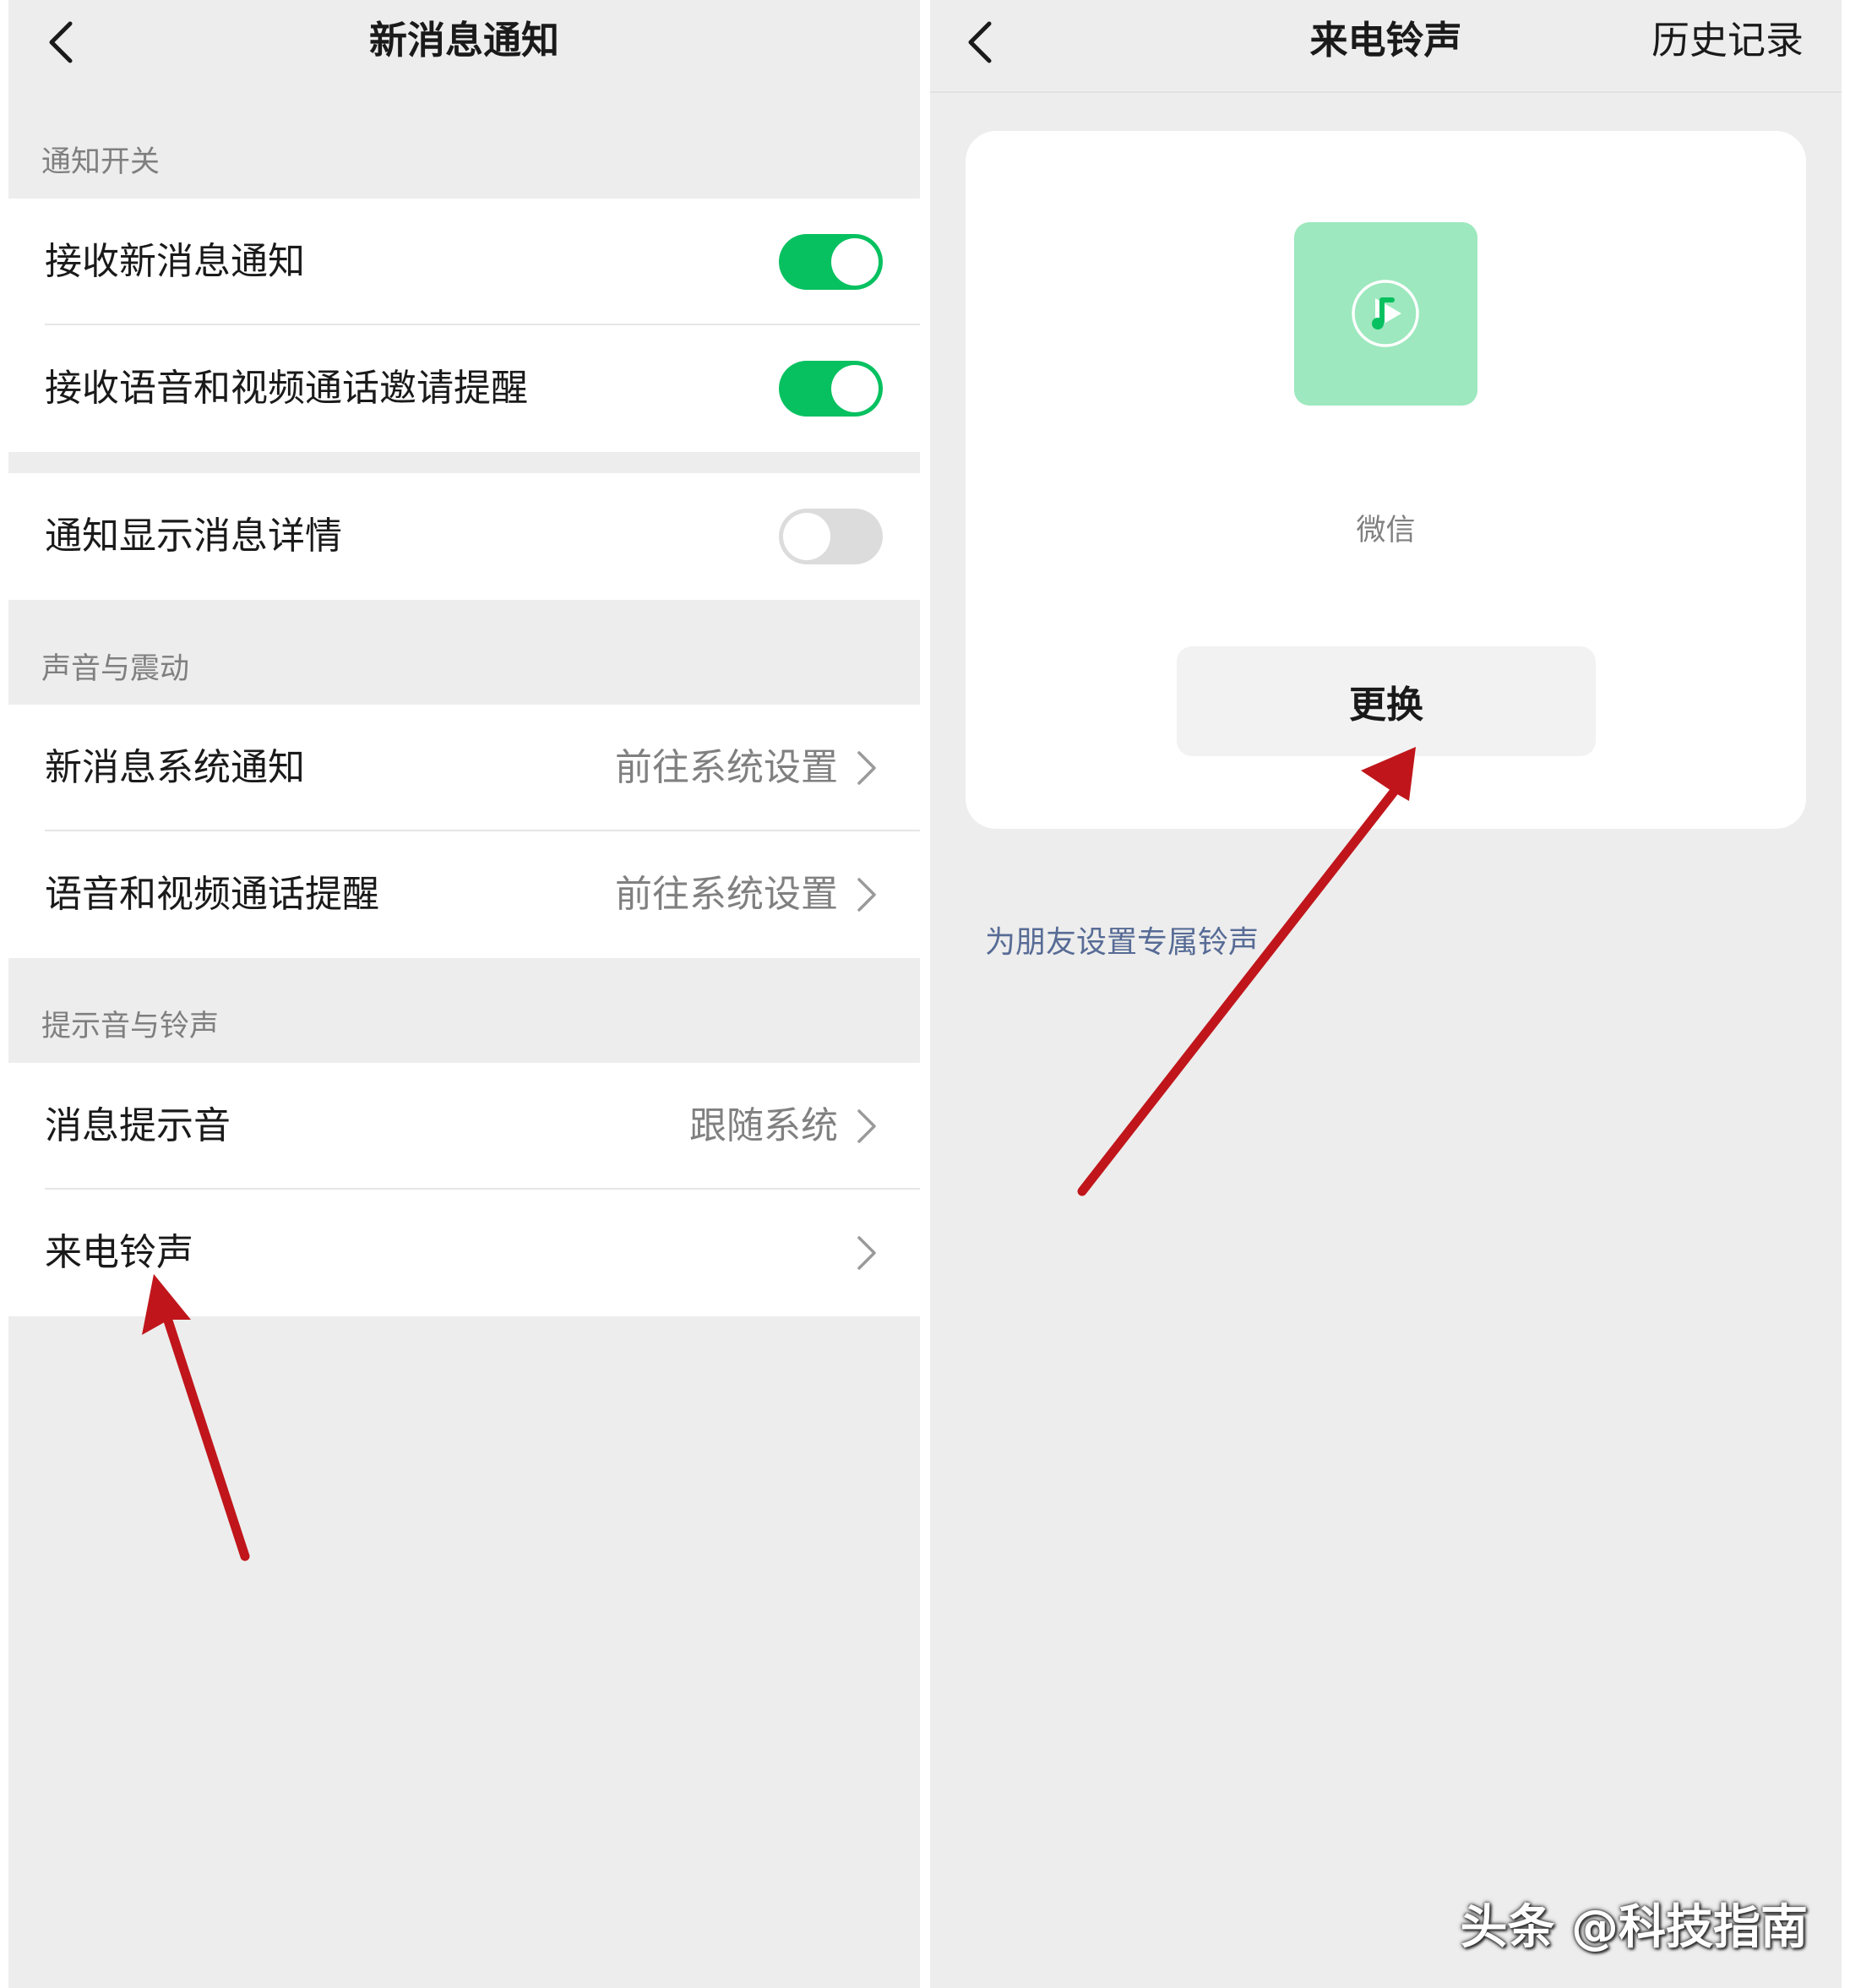 The height and width of the screenshot is (1988, 1850). What do you see at coordinates (119, 1252) in the screenshot?
I see `ringtone-label: 来电铃声` at bounding box center [119, 1252].